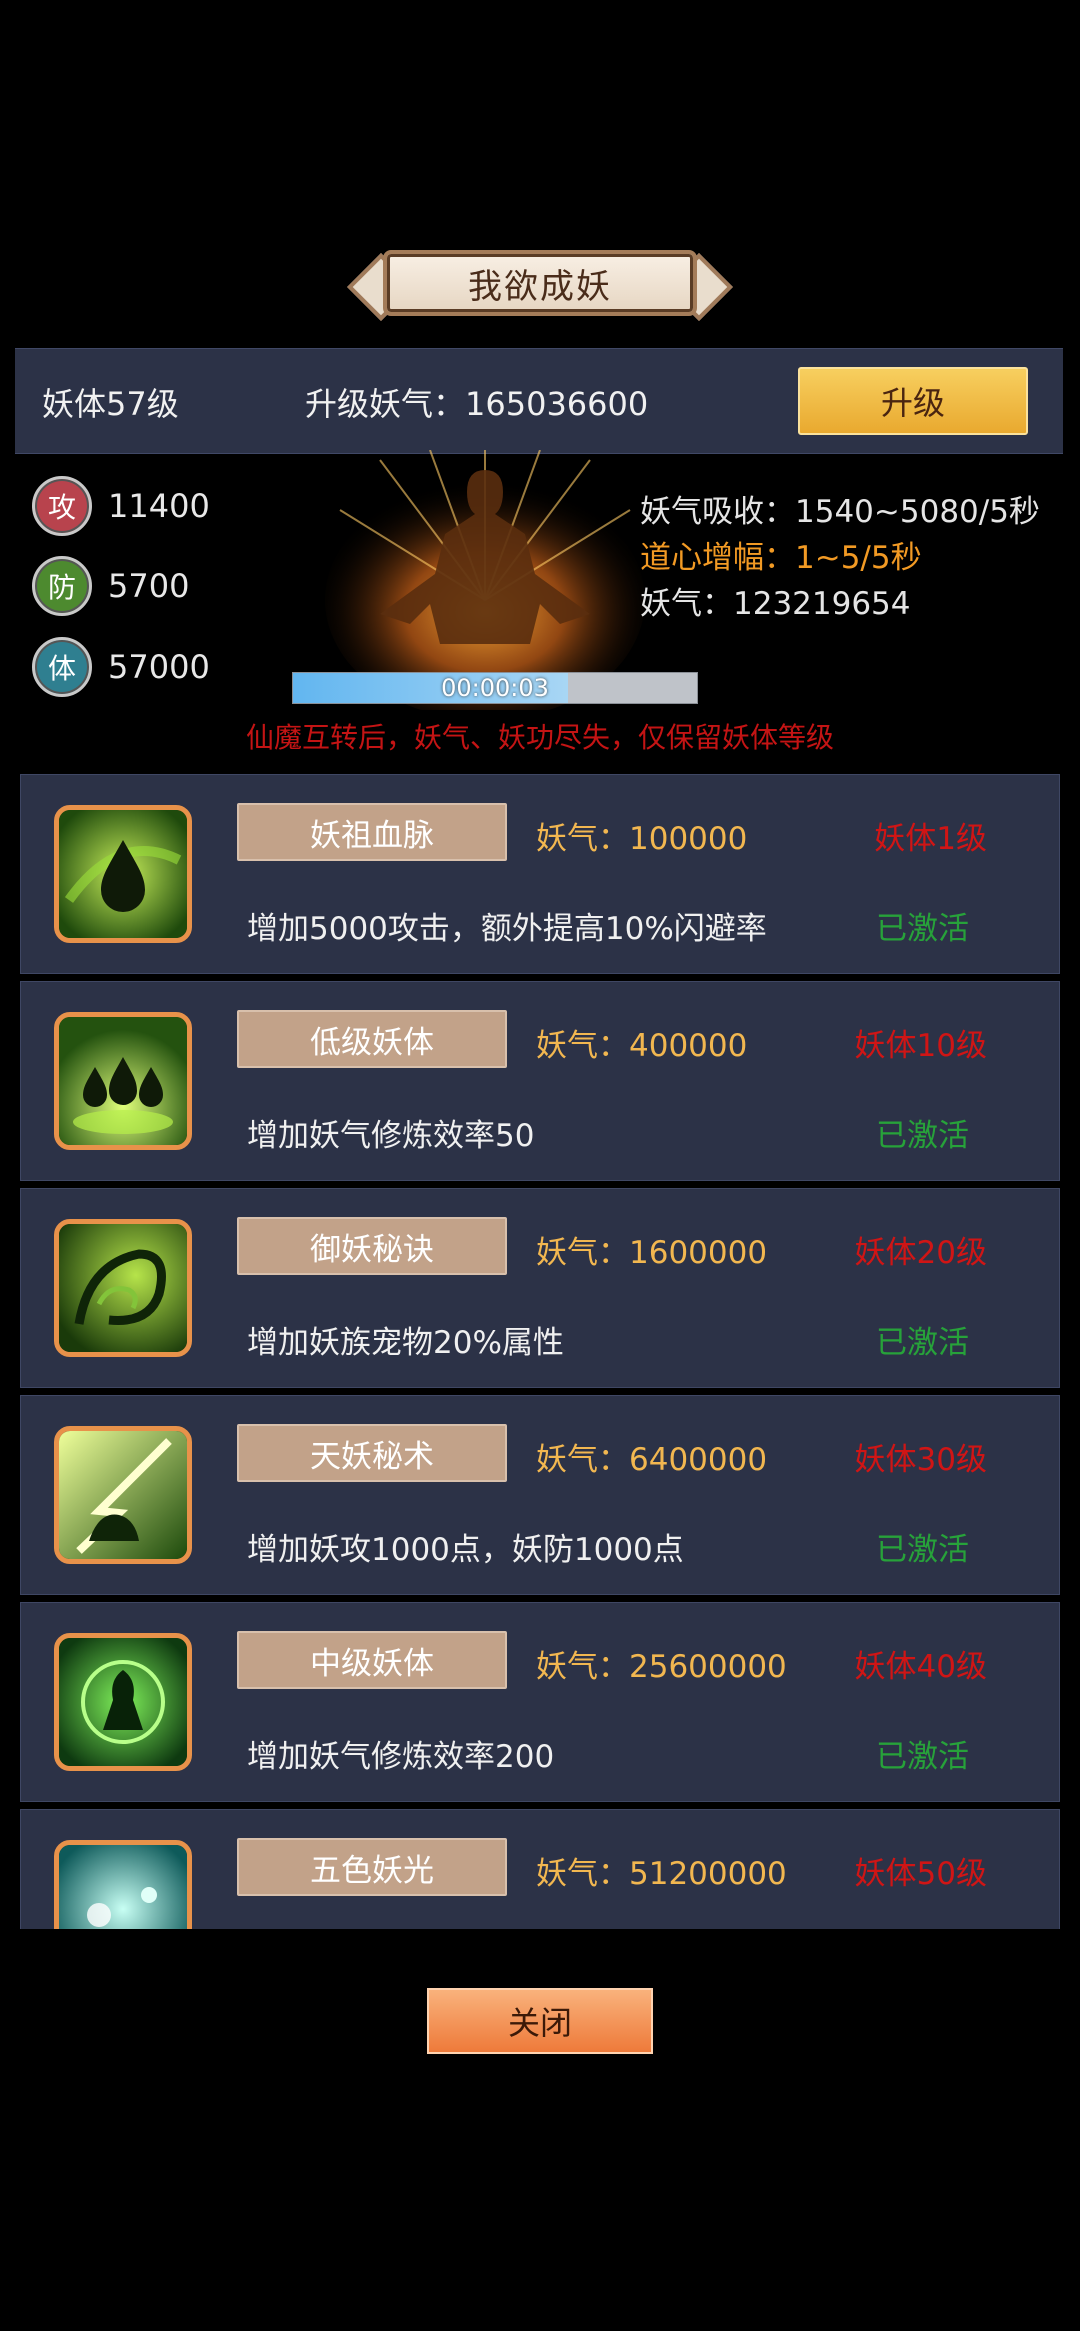 This screenshot has width=1080, height=2331. I want to click on attack-value: 11400, so click(159, 506).